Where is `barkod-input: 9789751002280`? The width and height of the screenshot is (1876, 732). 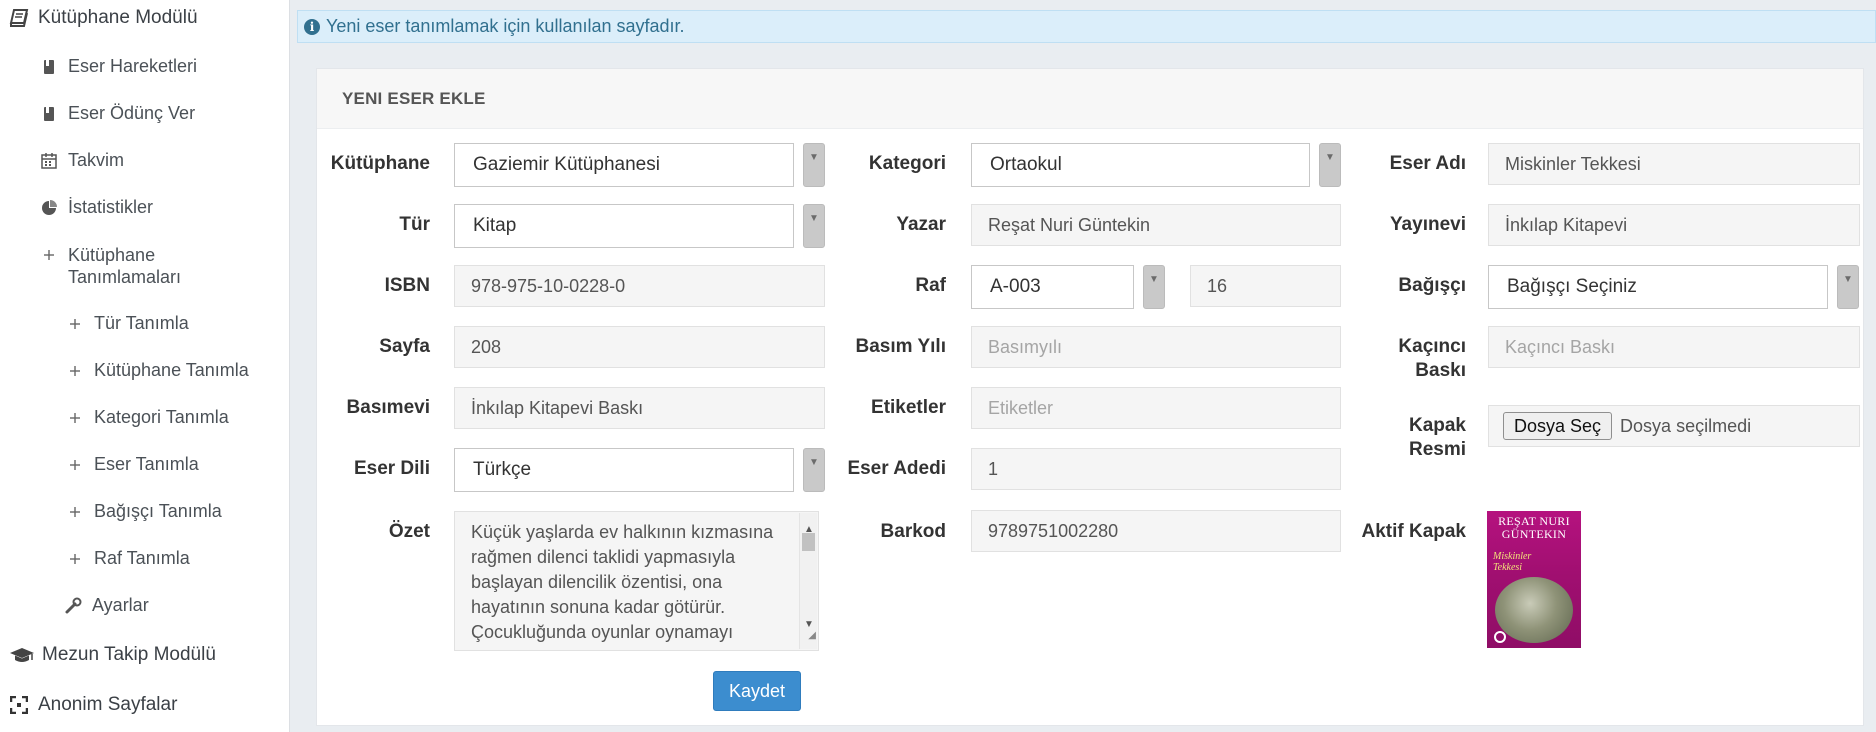
barkod-input: 9789751002280 is located at coordinates (1156, 531).